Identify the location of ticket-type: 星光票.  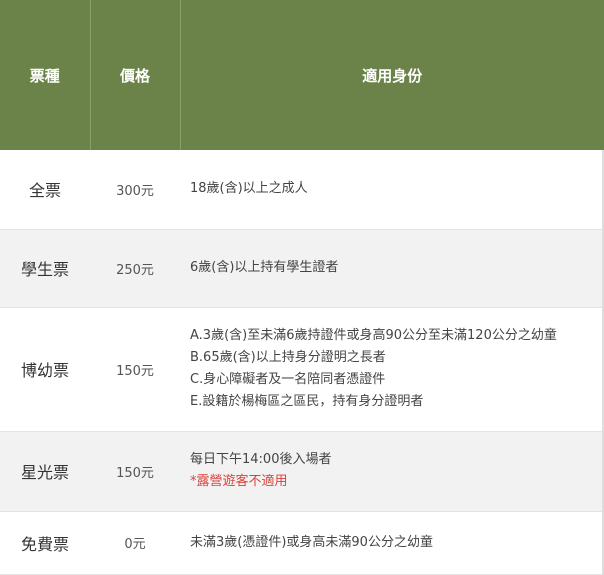
(45, 471).